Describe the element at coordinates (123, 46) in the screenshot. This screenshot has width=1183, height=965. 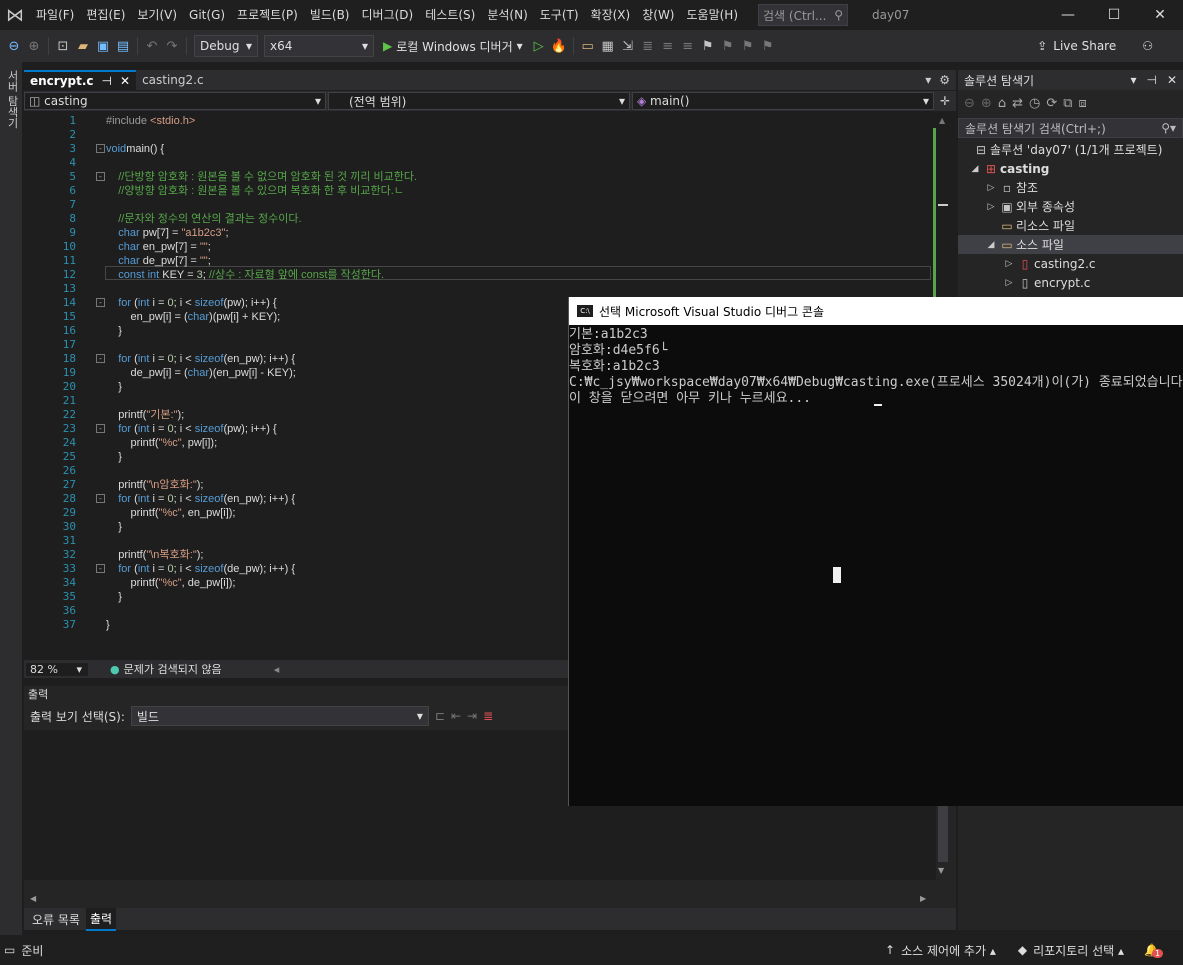
I see `save-all-icon: ▤` at that location.